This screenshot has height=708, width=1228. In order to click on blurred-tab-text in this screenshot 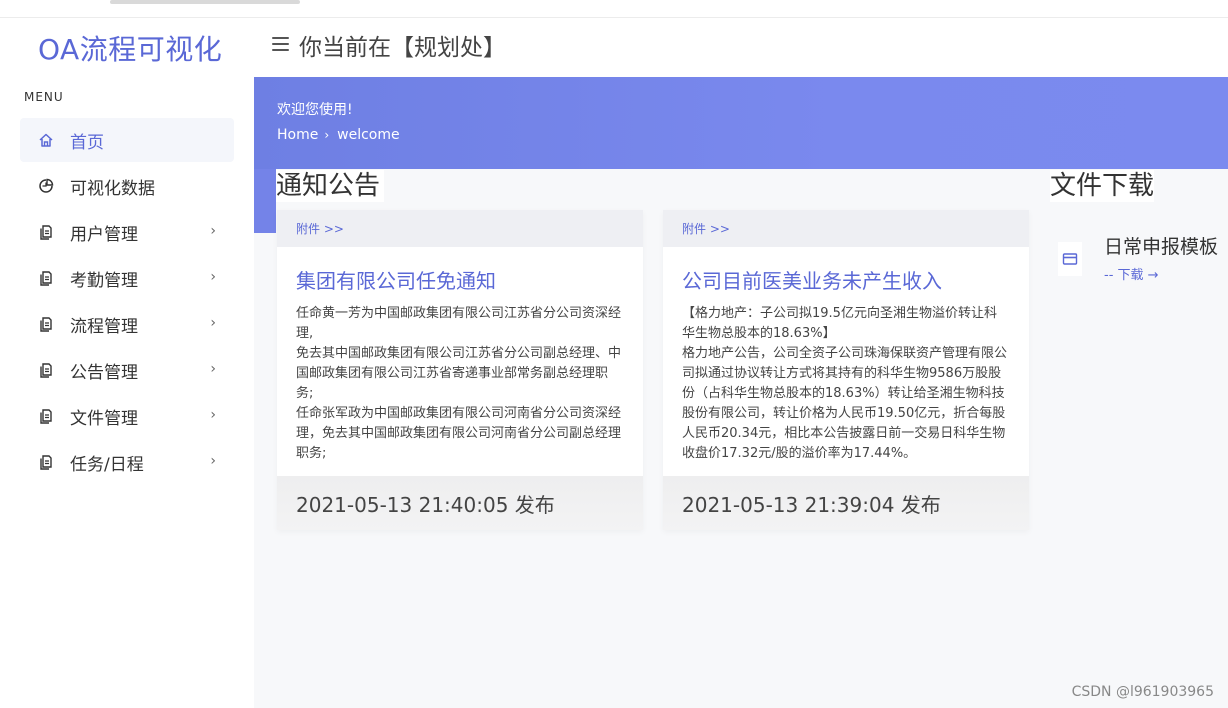, I will do `click(205, 2)`.